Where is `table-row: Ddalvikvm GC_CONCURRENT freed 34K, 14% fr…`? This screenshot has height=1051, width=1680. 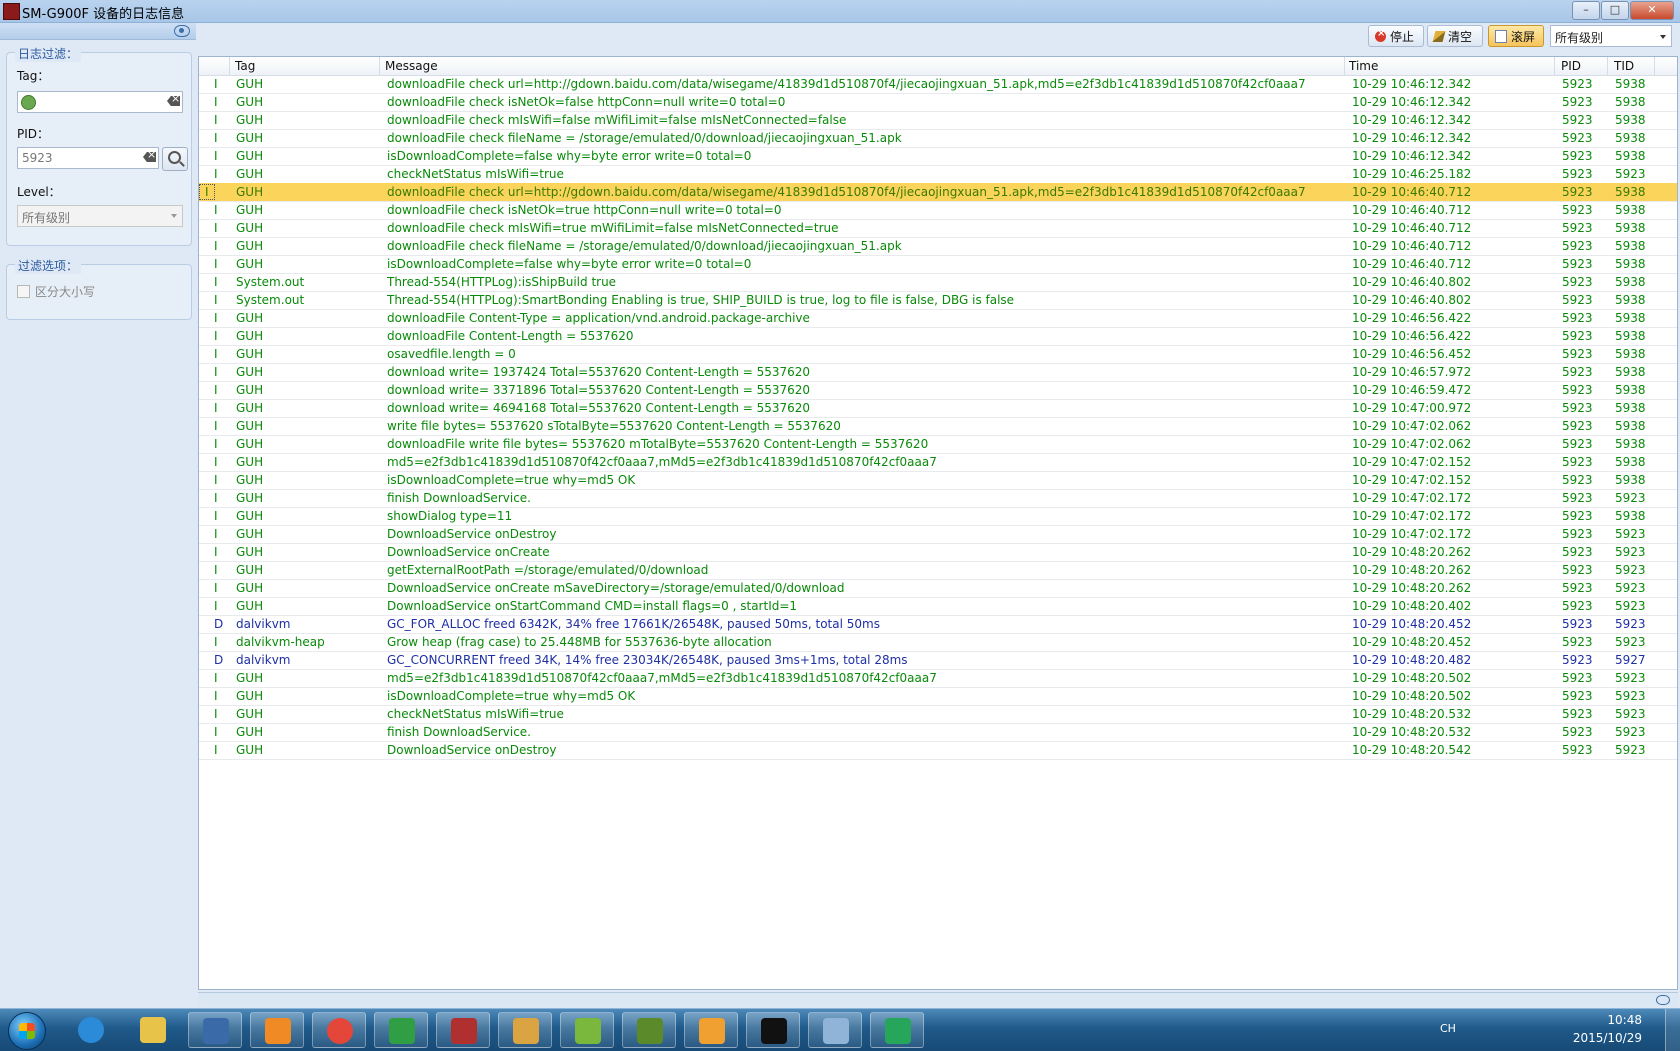 table-row: Ddalvikvm GC_CONCURRENT freed 34K, 14% fr… is located at coordinates (938, 660).